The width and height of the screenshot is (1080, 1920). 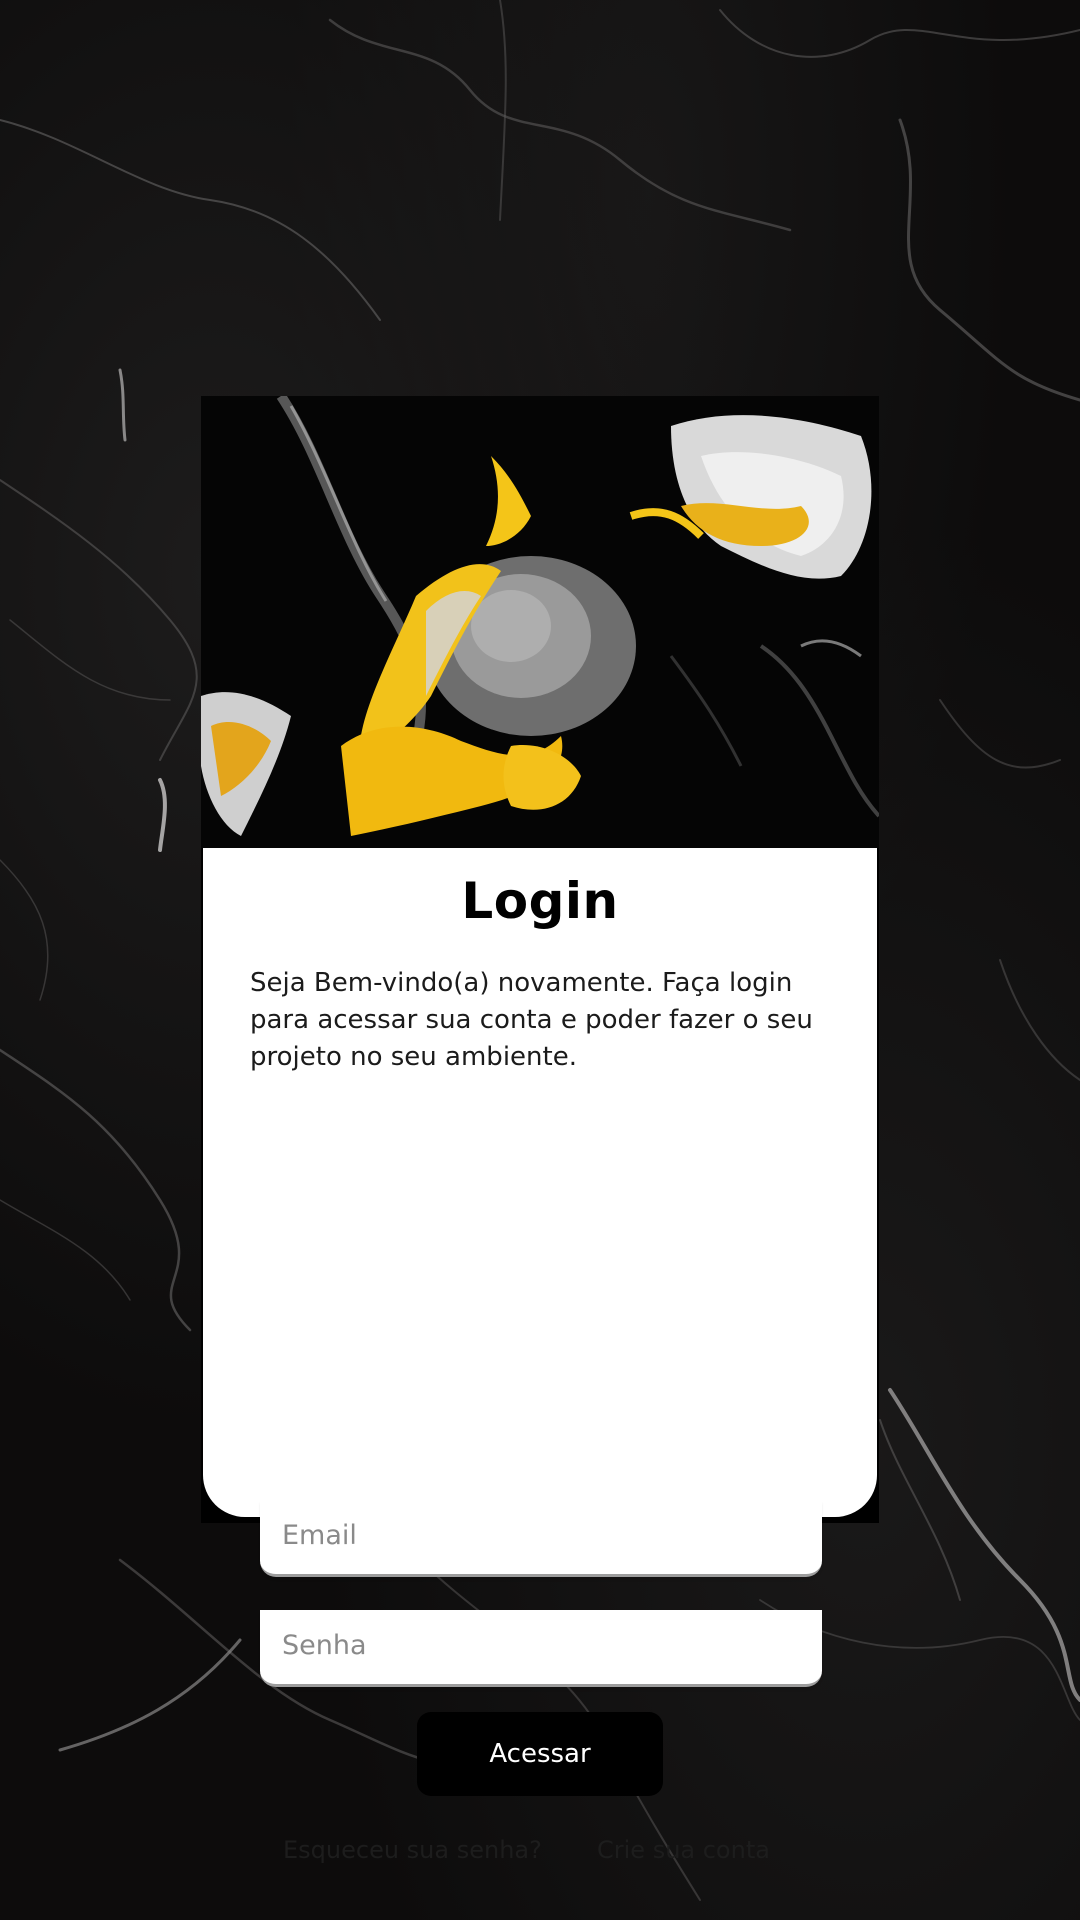 I want to click on email-field, so click(x=541, y=1538).